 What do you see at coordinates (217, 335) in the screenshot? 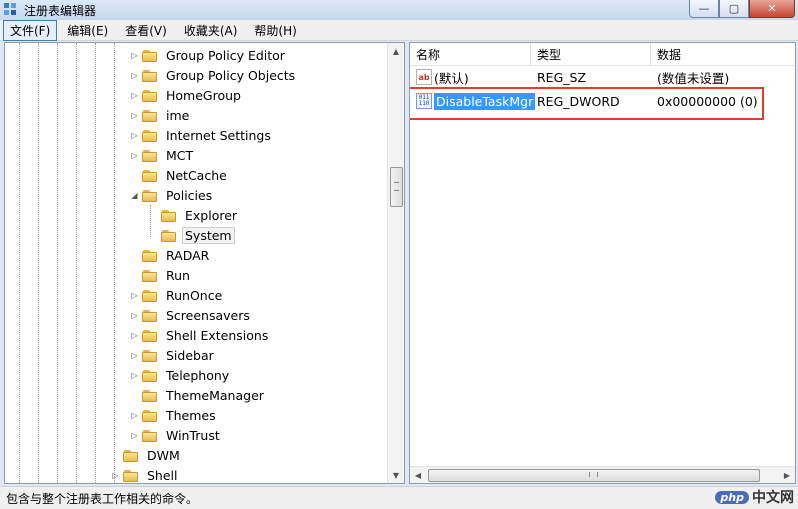
I see `tree-node-label: Shell Extensions` at bounding box center [217, 335].